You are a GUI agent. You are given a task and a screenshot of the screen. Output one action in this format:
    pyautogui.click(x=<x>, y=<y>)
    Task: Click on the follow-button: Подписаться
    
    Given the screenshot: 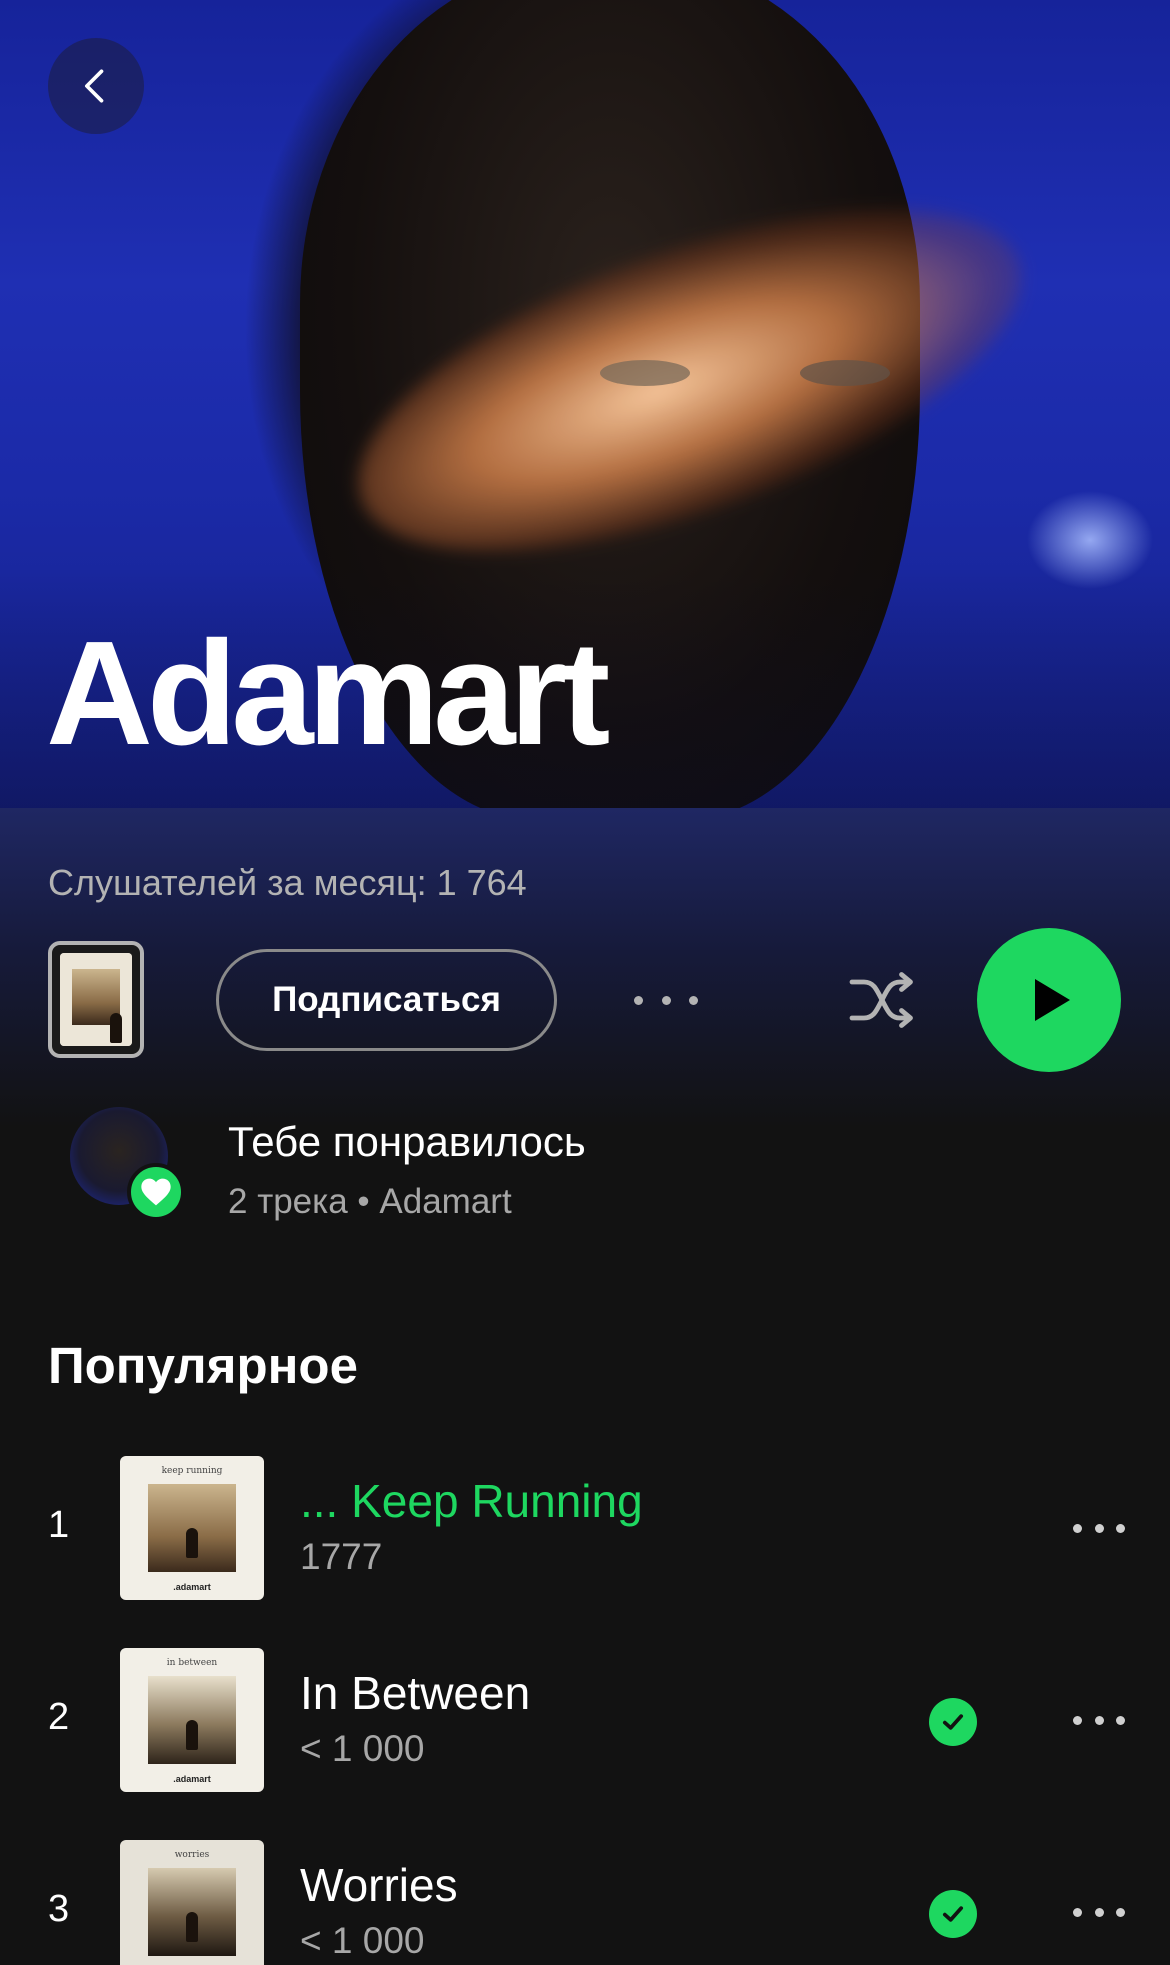 What is the action you would take?
    pyautogui.click(x=386, y=1000)
    